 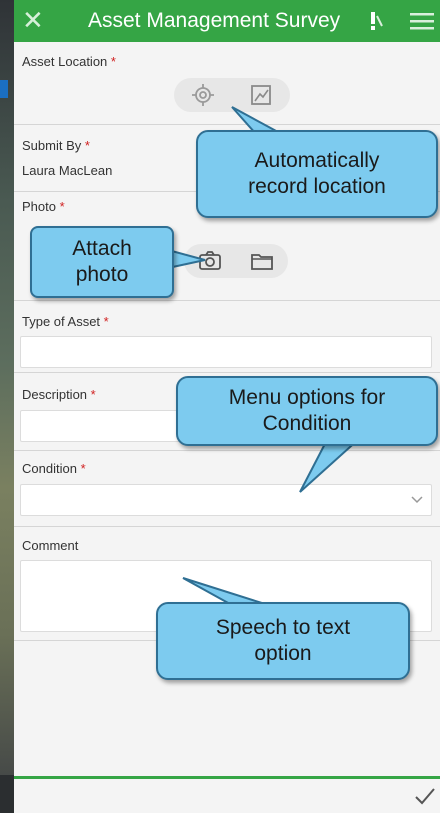 I want to click on comment-label: Comment, so click(x=50, y=545).